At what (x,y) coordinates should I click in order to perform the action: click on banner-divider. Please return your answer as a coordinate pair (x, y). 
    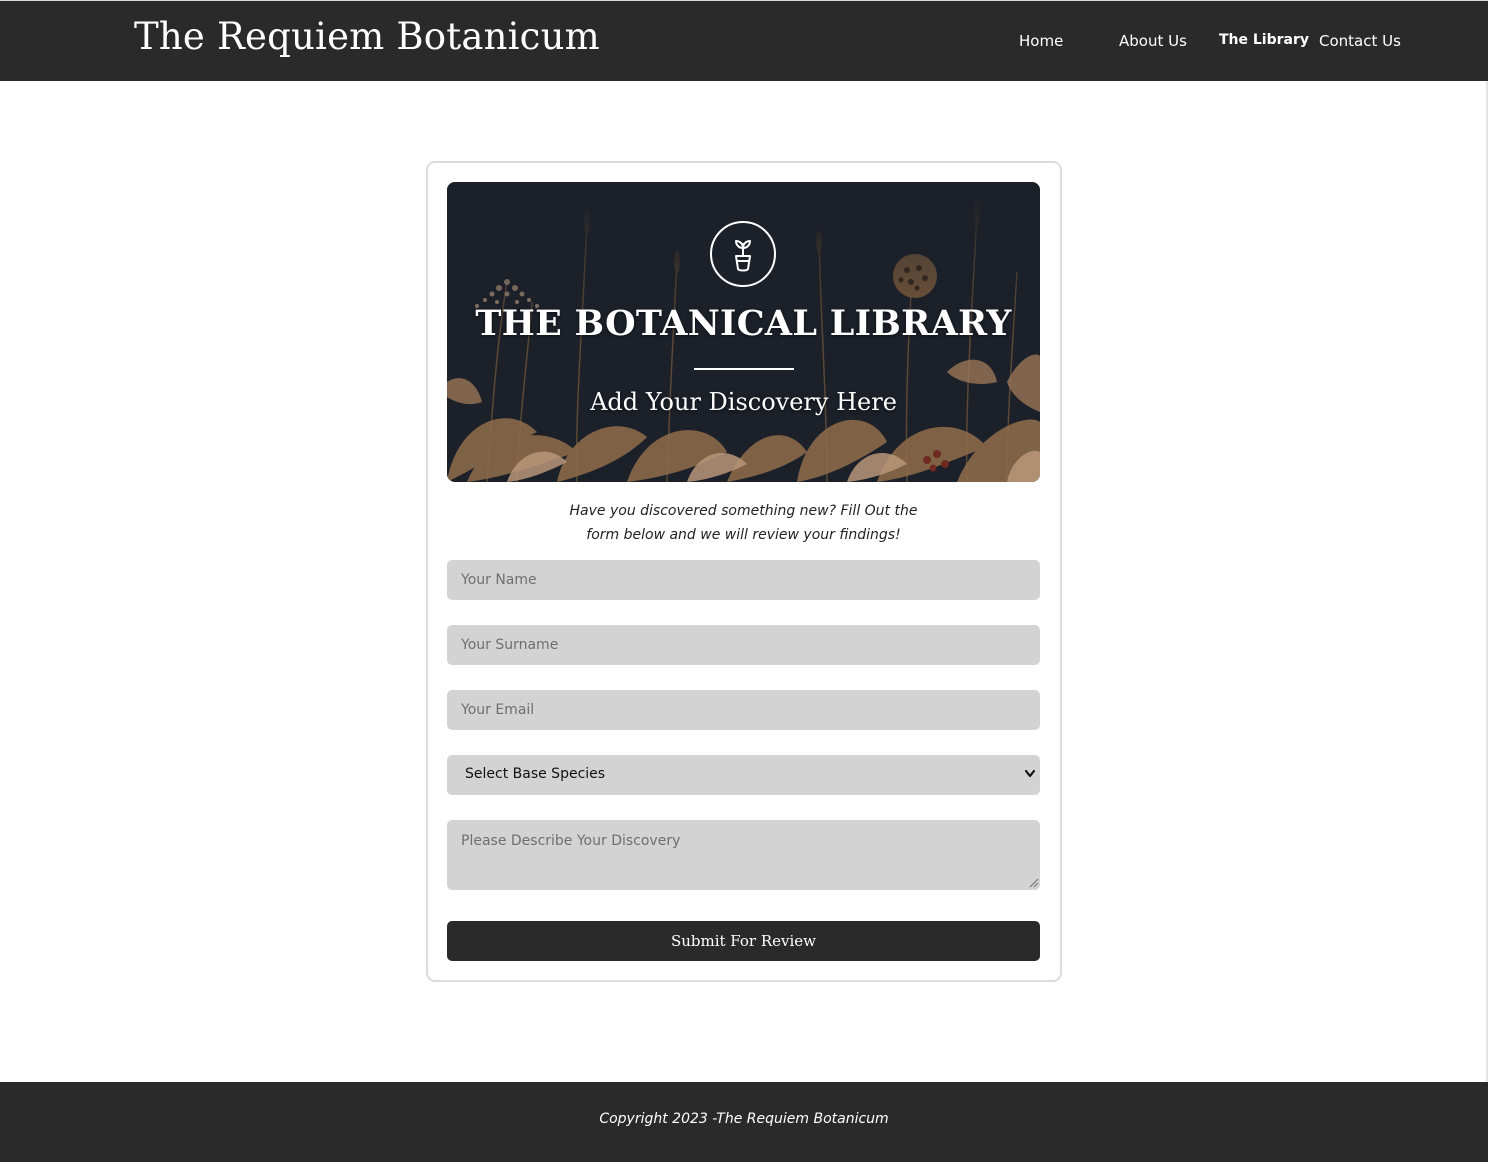
    Looking at the image, I should click on (744, 369).